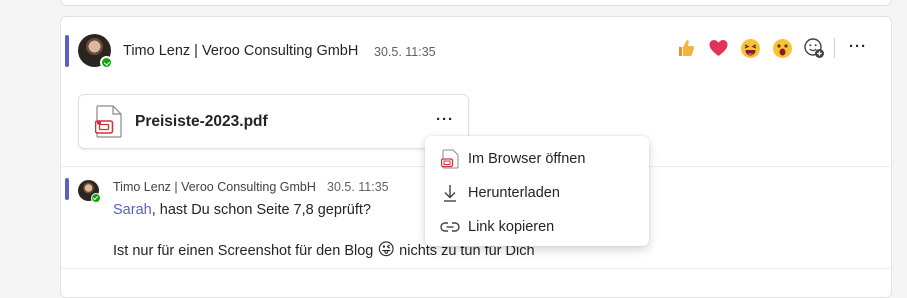  What do you see at coordinates (132, 210) in the screenshot?
I see `mention-link: Sarah` at bounding box center [132, 210].